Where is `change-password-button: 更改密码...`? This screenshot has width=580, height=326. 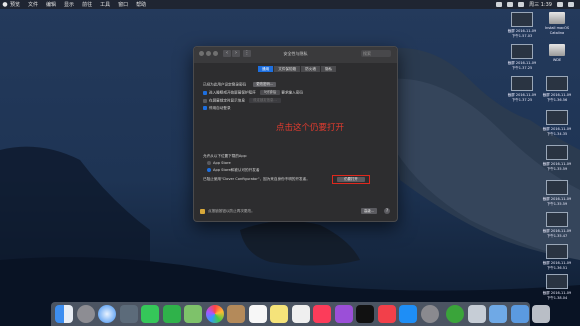 change-password-button: 更改密码... is located at coordinates (265, 84).